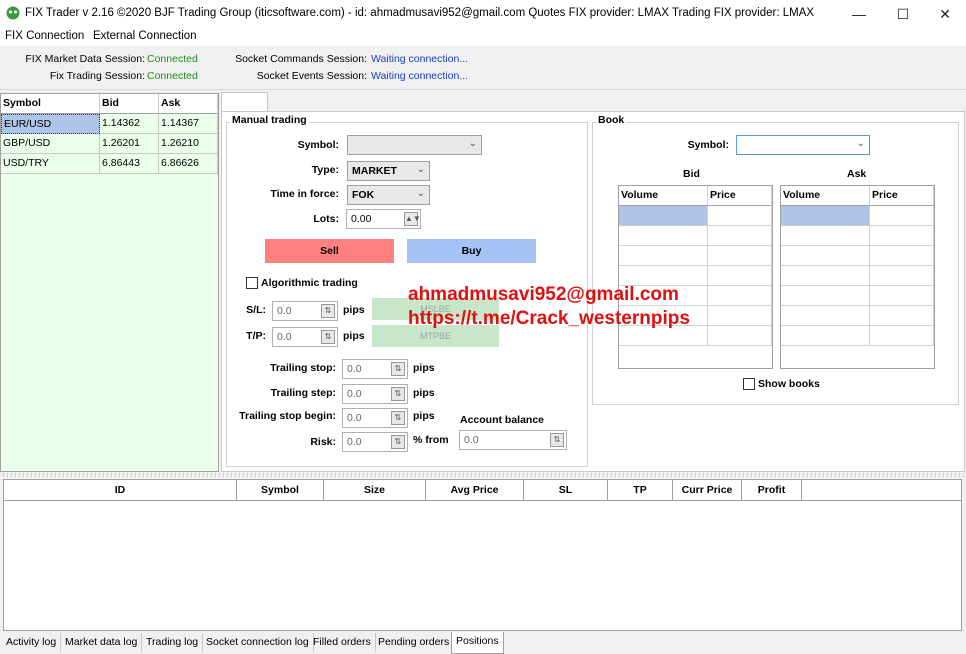 This screenshot has height=654, width=966. I want to click on table-row-ask: 1.26210, so click(188, 144).